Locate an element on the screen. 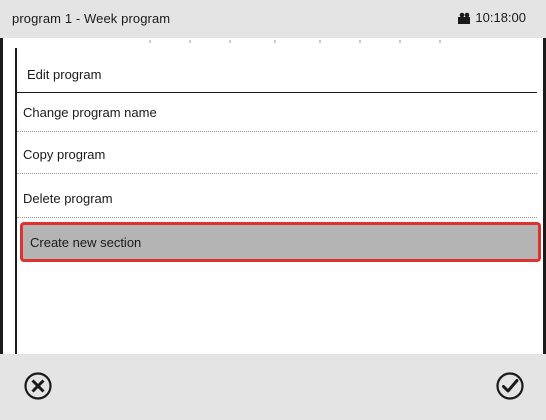 The width and height of the screenshot is (546, 420). close-circle-icon is located at coordinates (38, 386).